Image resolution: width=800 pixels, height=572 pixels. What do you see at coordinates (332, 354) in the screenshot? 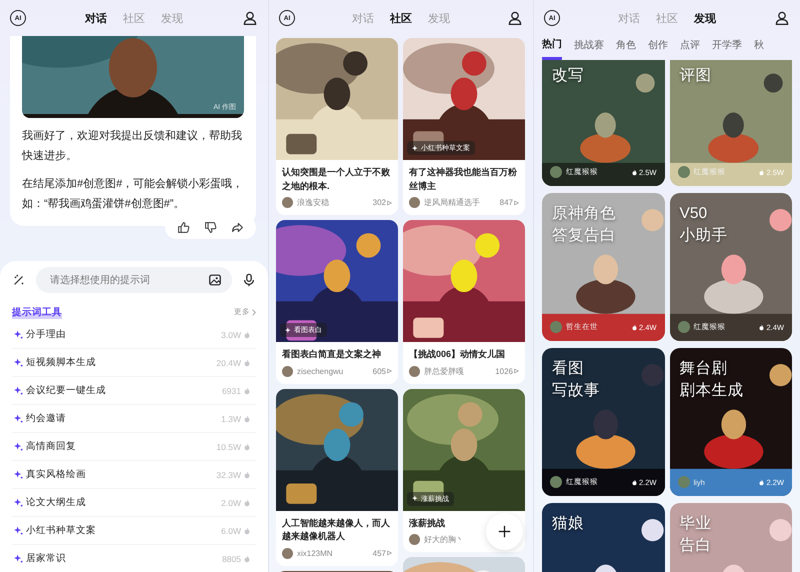
I see `post-title: 看图表白简直是文案之神` at bounding box center [332, 354].